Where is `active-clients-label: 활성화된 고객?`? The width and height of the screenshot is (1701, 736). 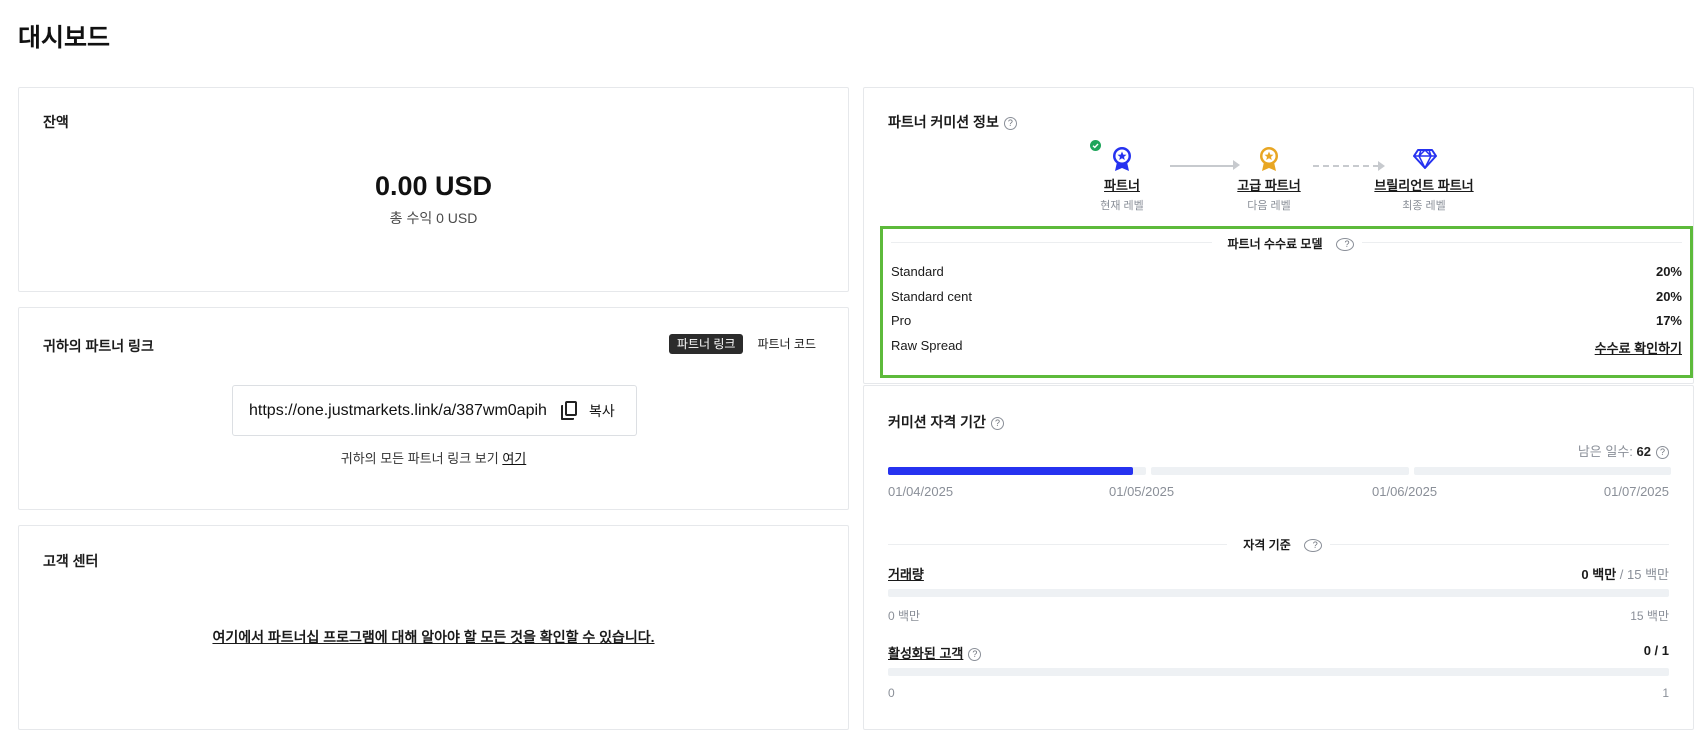 active-clients-label: 활성화된 고객? is located at coordinates (935, 652).